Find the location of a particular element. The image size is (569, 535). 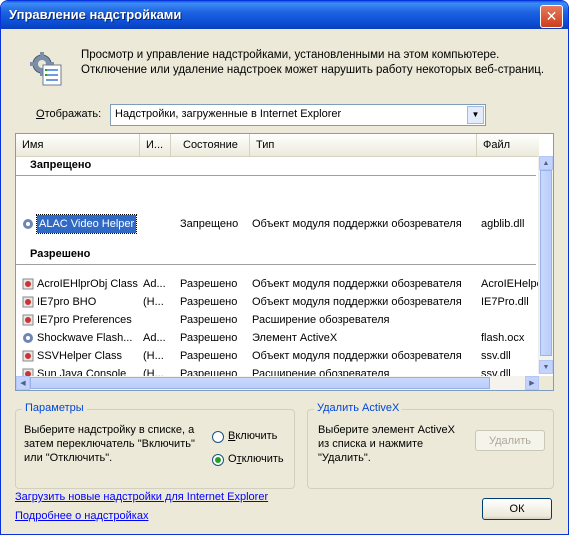

disable-label: Отключить is located at coordinates (256, 459).